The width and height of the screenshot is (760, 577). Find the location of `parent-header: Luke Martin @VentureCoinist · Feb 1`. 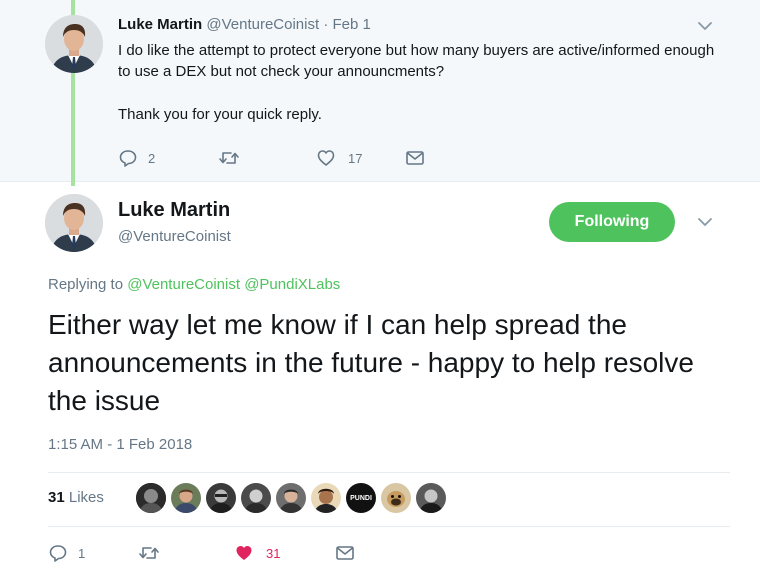

parent-header: Luke Martin @VentureCoinist · Feb 1 is located at coordinates (244, 24).